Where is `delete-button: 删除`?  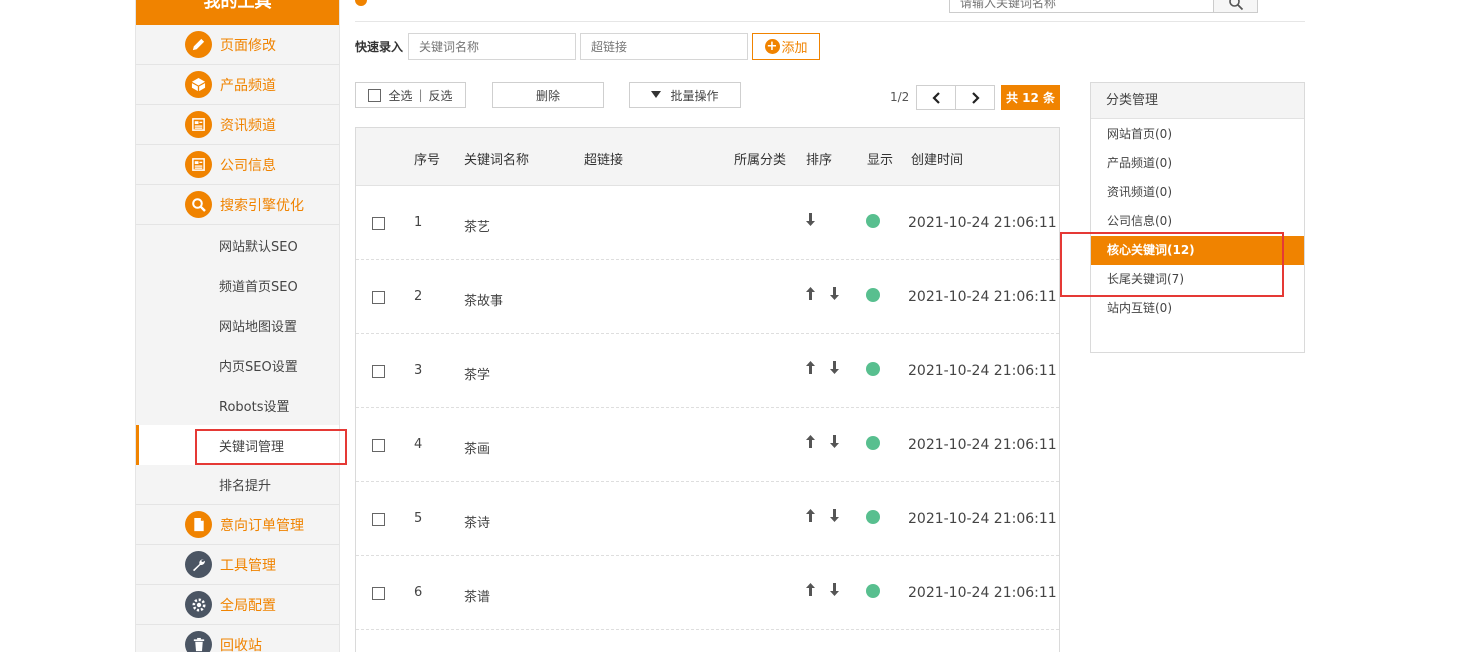 delete-button: 删除 is located at coordinates (548, 95).